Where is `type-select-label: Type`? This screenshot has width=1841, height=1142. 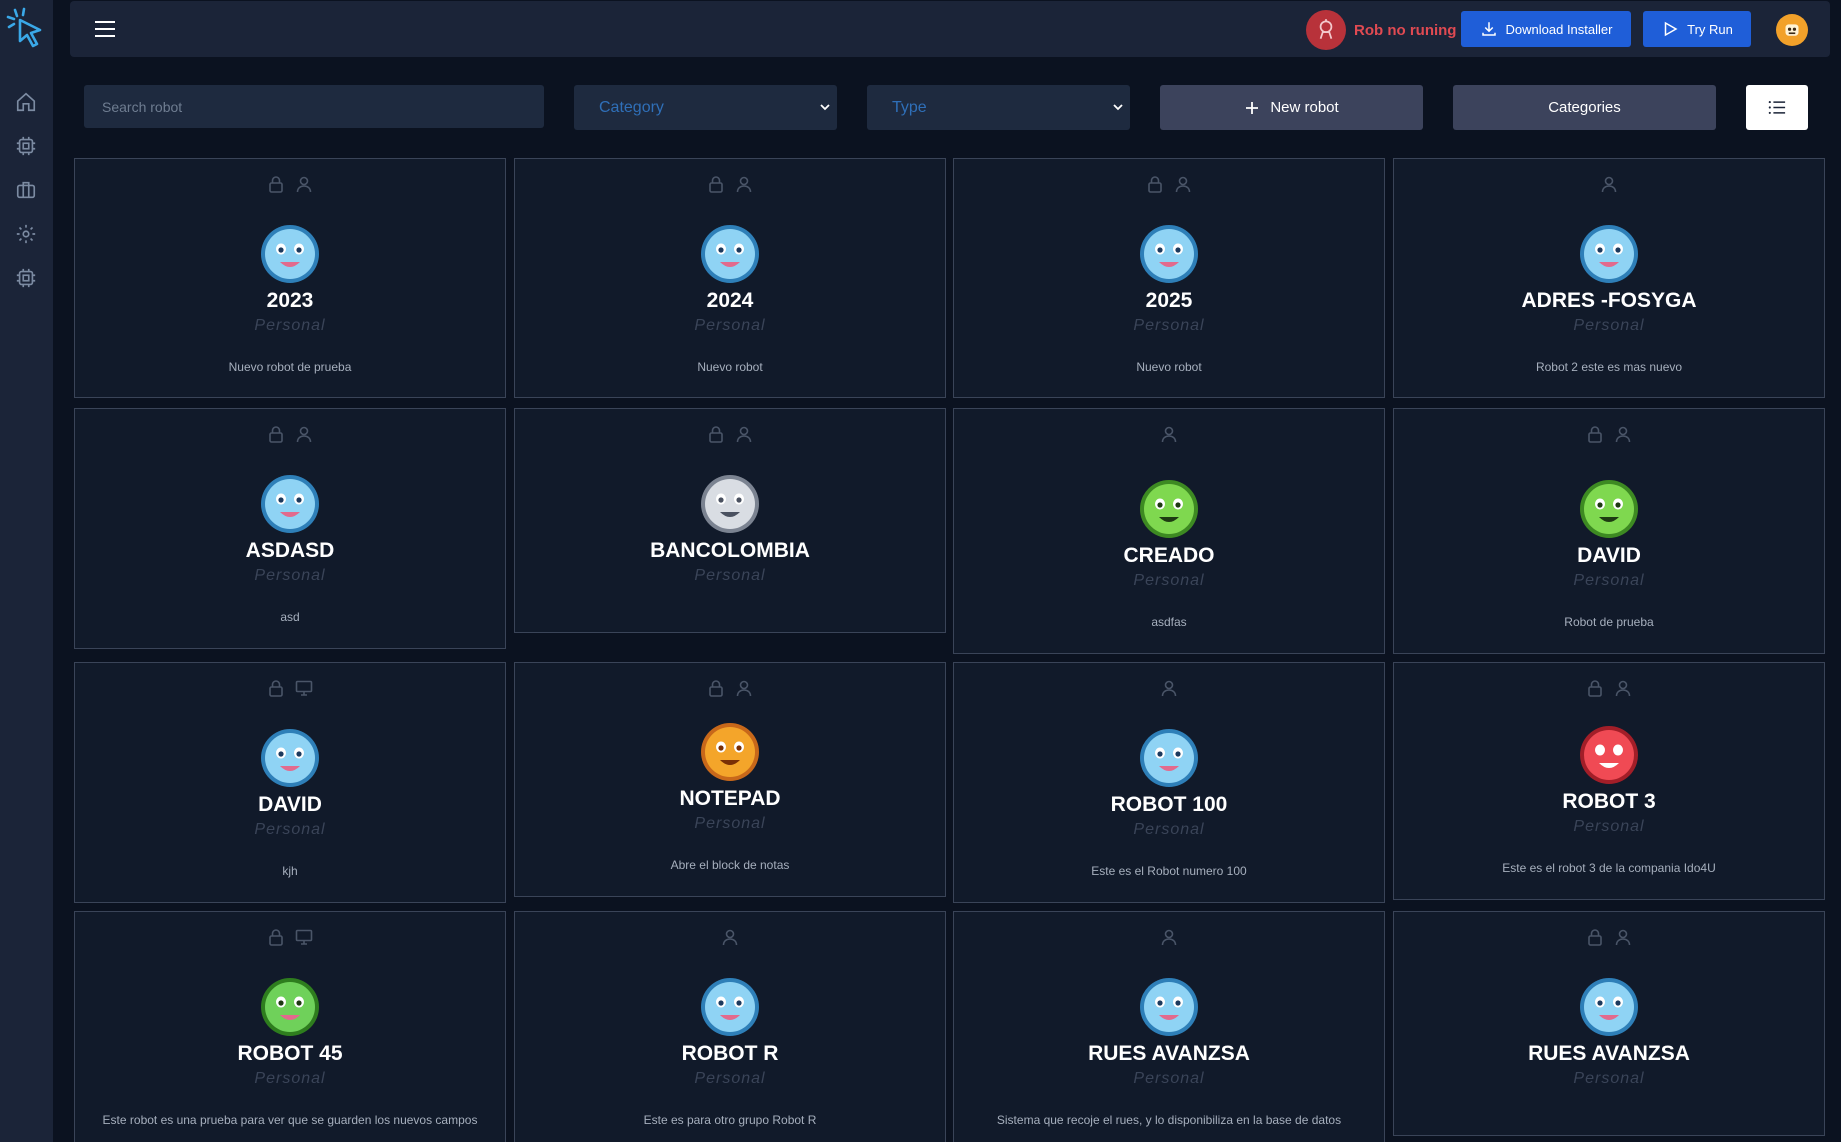 type-select-label: Type is located at coordinates (909, 107).